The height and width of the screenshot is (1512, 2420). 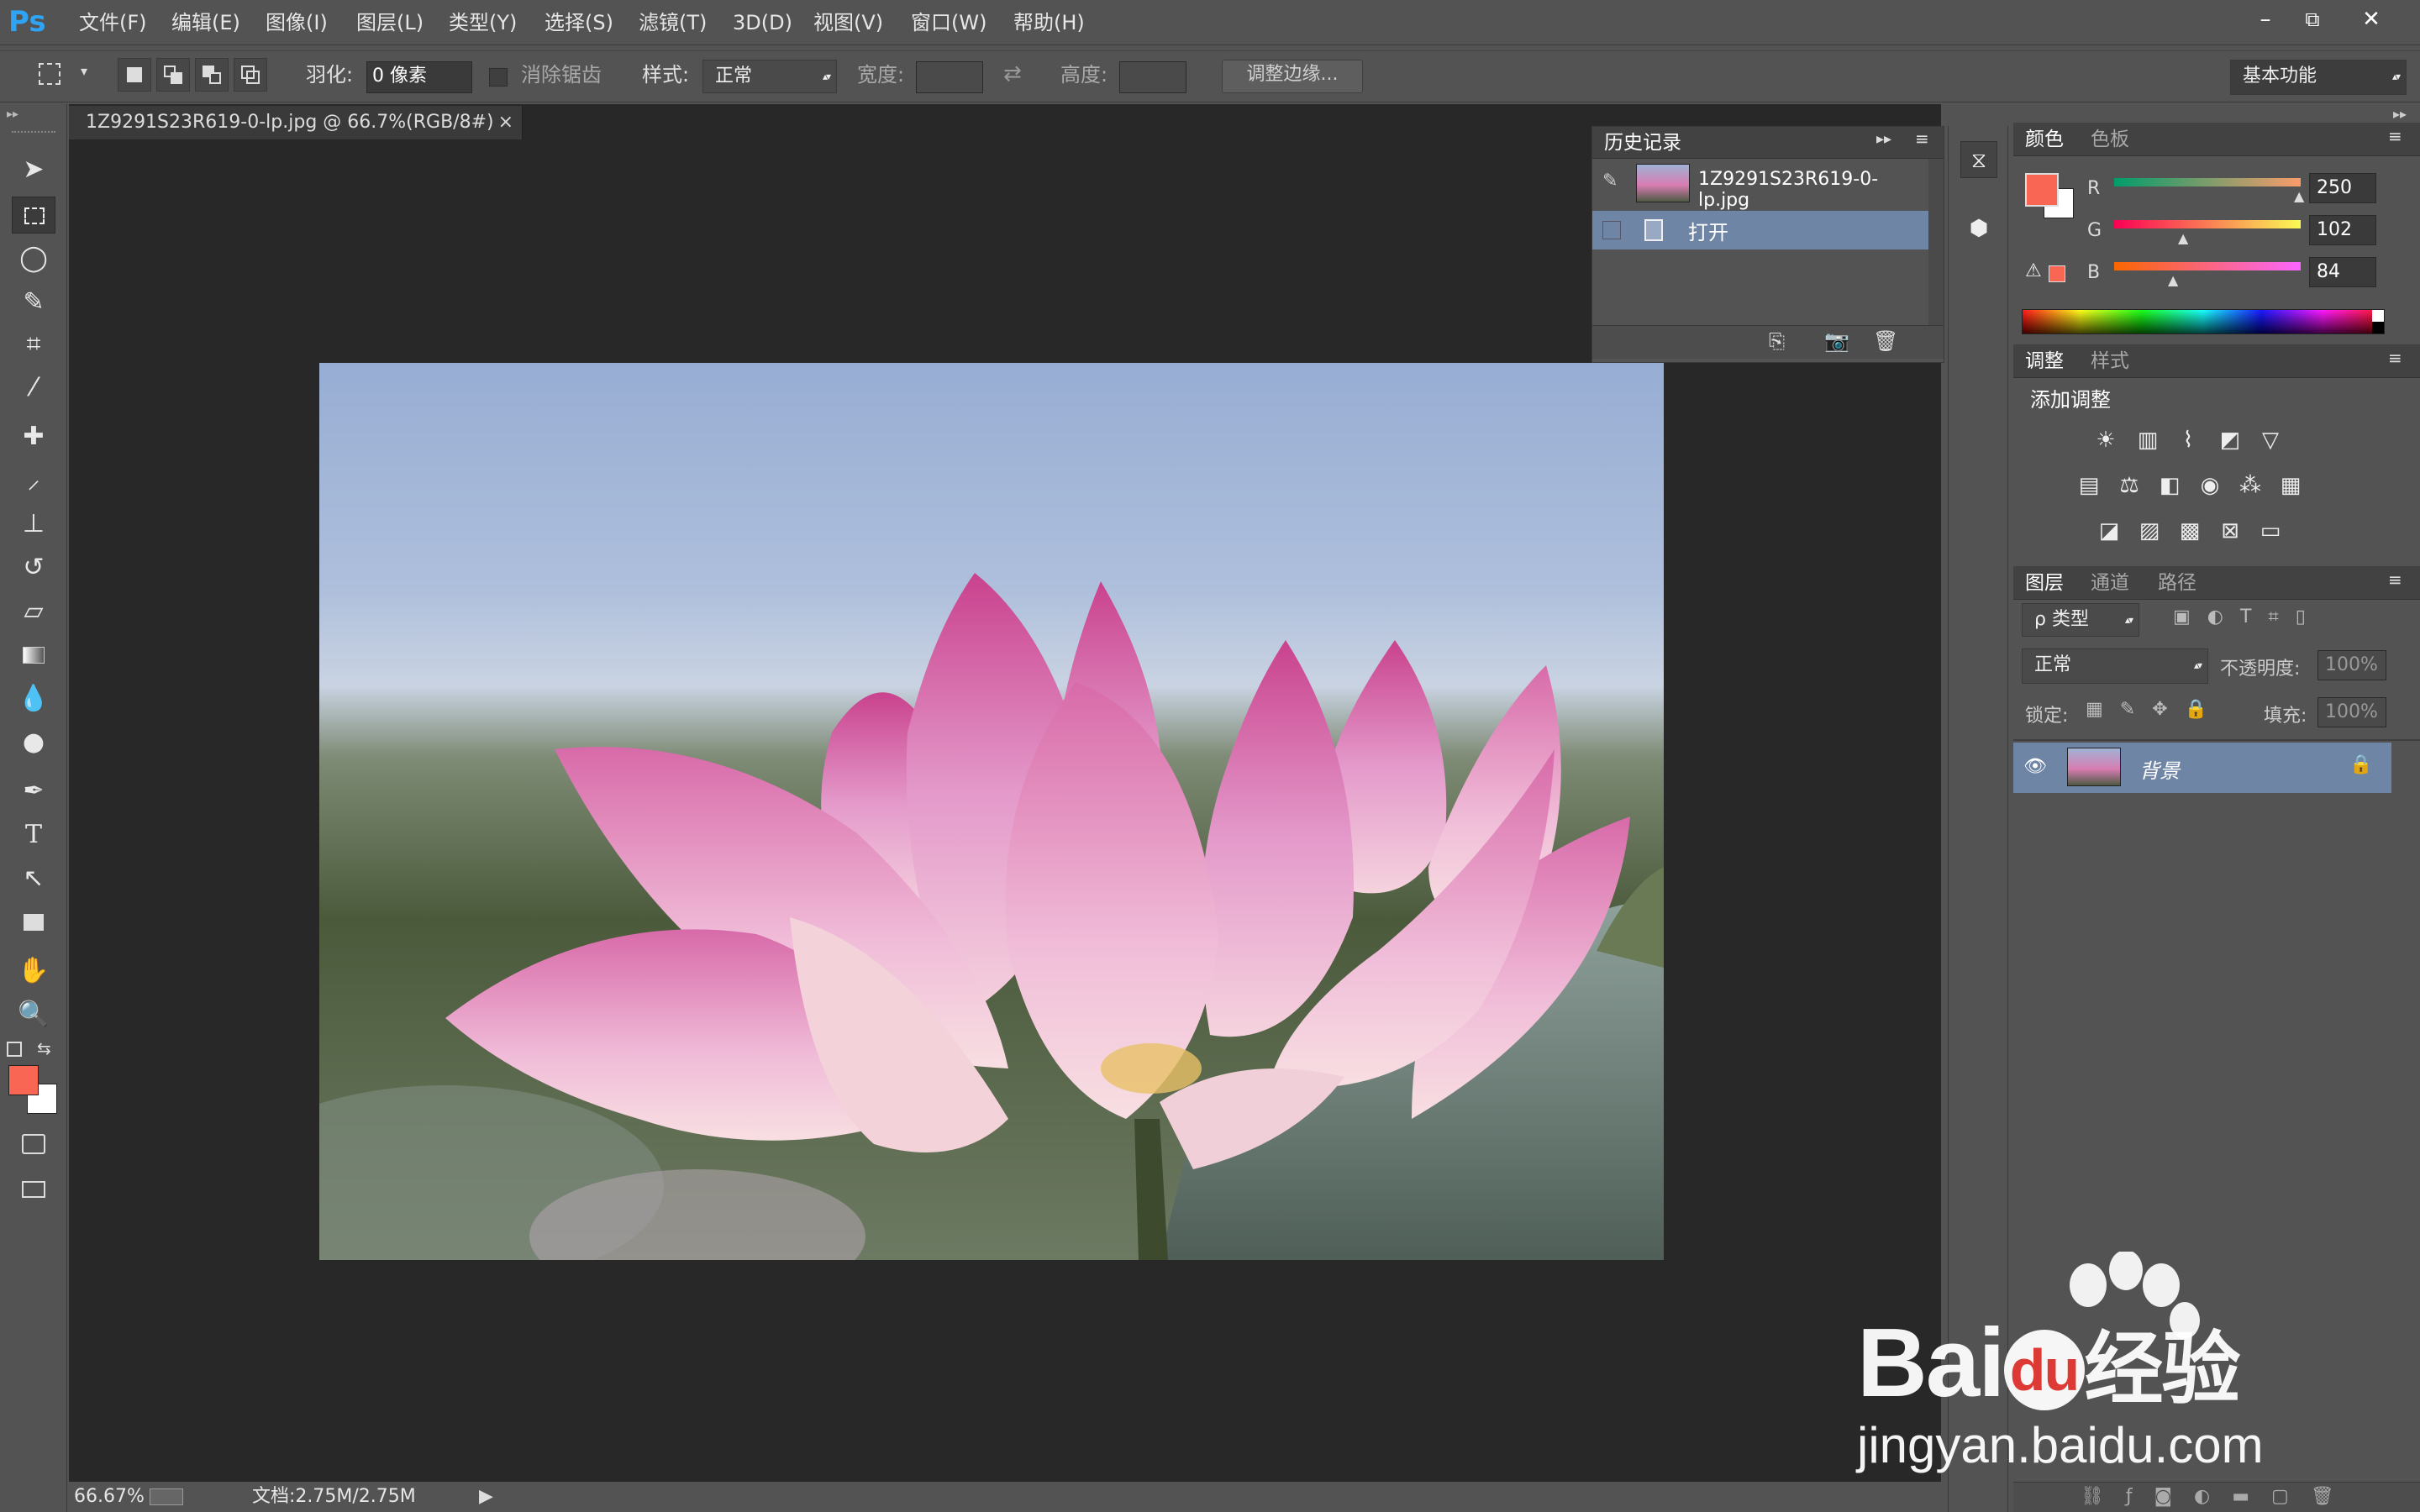 What do you see at coordinates (34, 791) in the screenshot?
I see `pen-tool-icon: ✒` at bounding box center [34, 791].